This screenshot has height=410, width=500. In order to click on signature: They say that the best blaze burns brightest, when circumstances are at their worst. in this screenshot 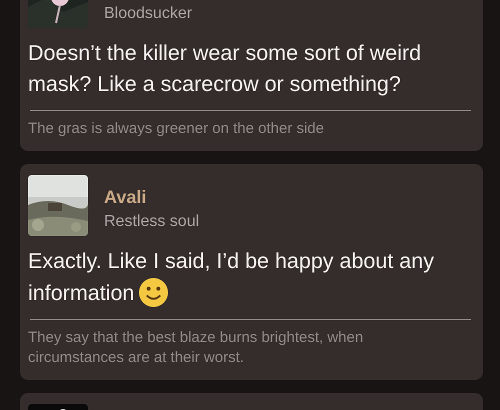, I will do `click(196, 348)`.